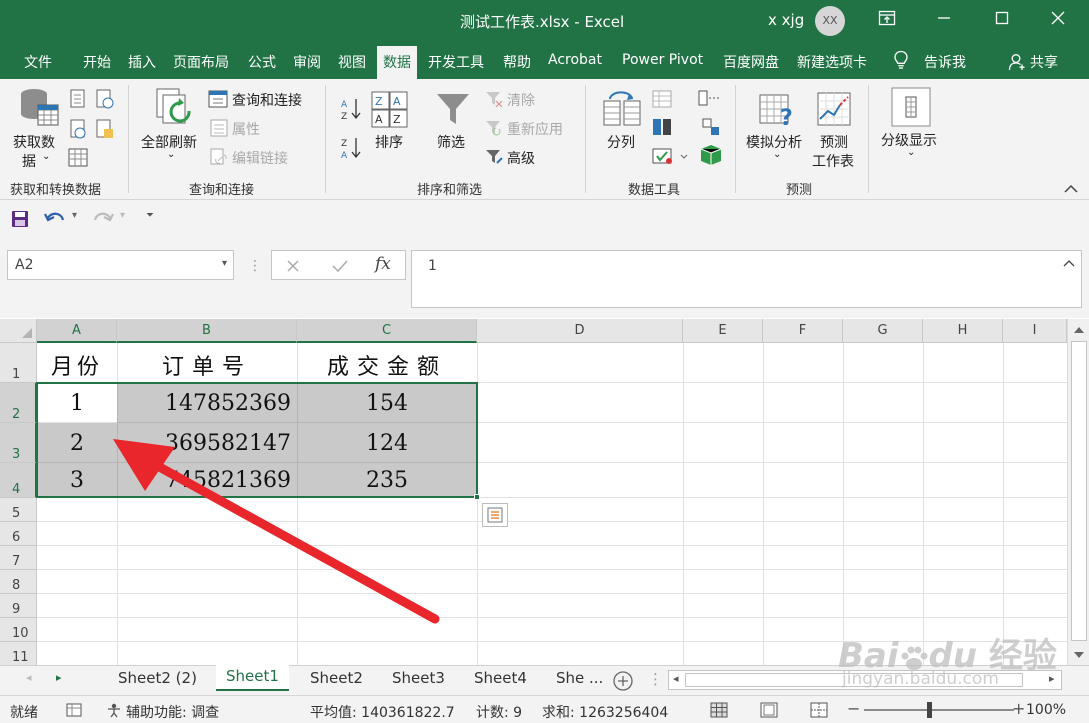  Describe the element at coordinates (201, 62) in the screenshot. I see `tab-page-layout: 页面布局` at that location.